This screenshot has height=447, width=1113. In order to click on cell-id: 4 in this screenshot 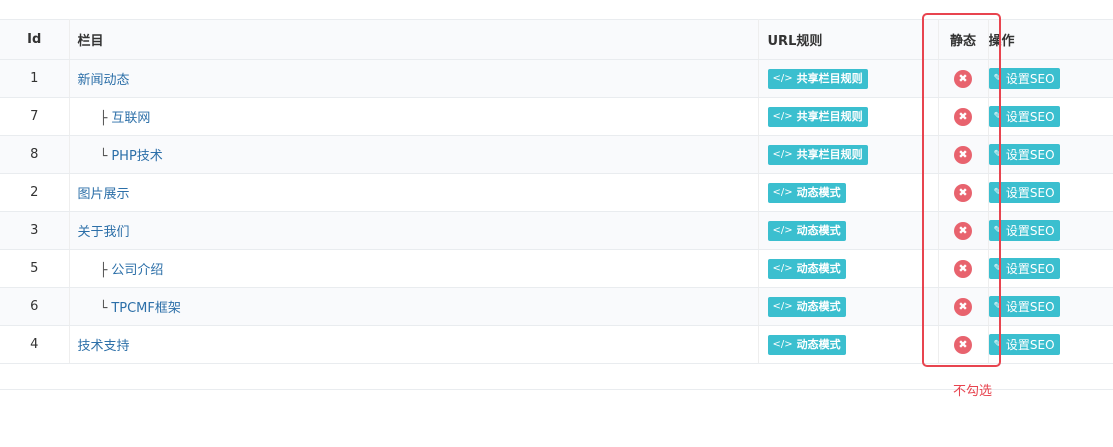, I will do `click(35, 344)`.